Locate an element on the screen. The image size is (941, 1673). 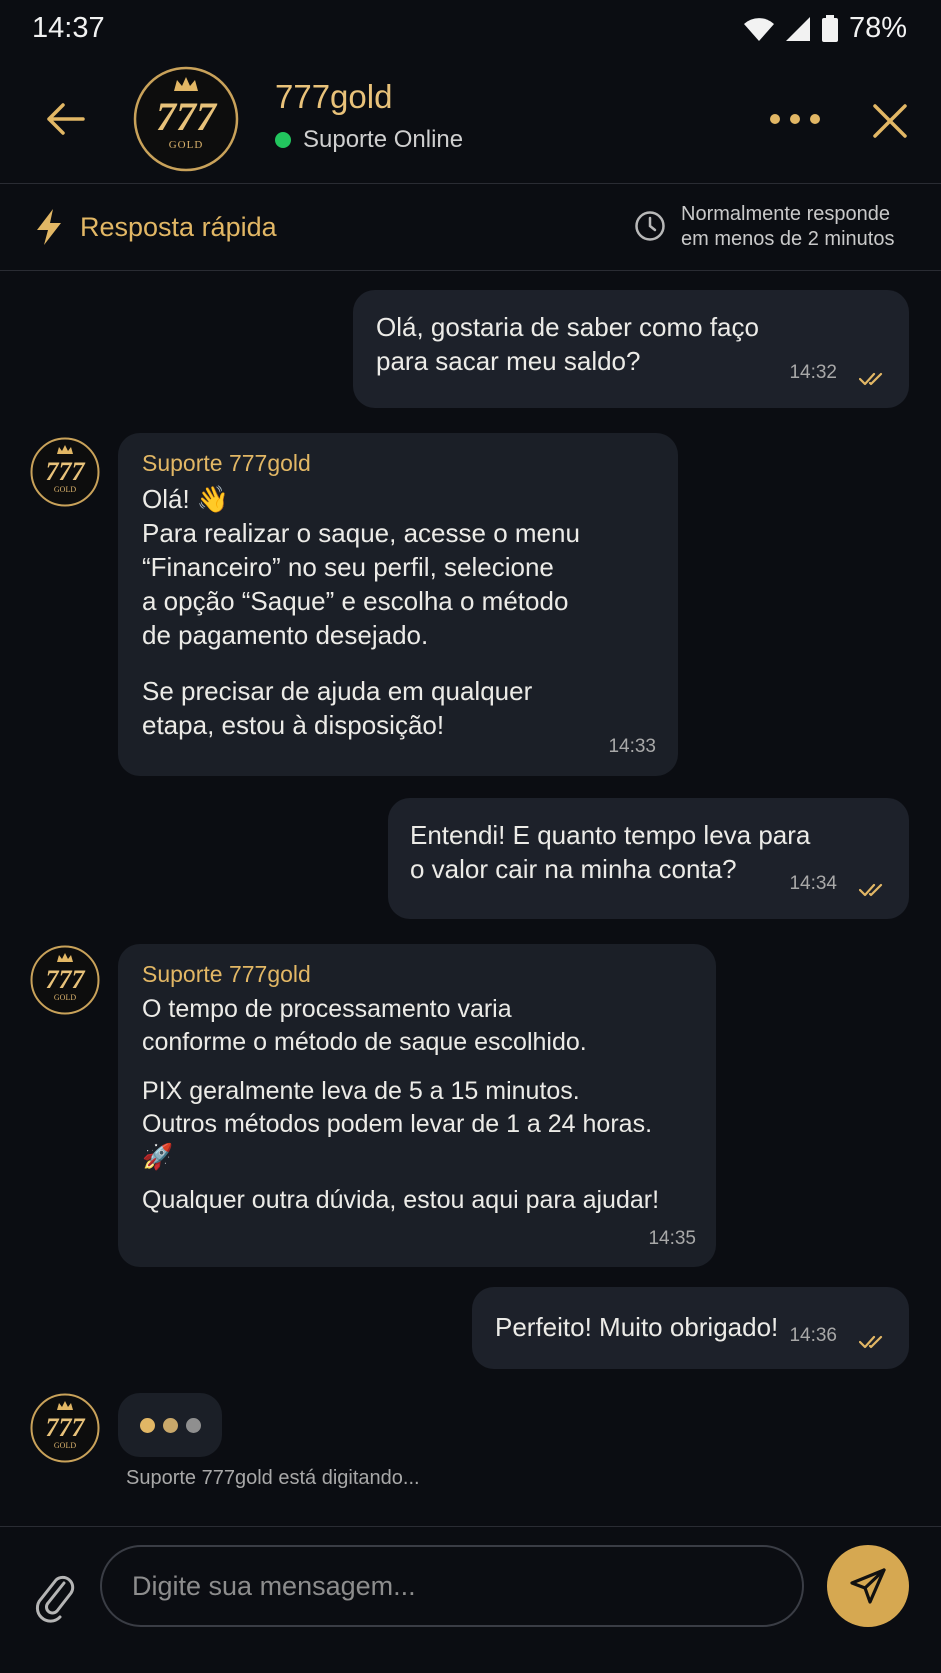
message-time: 14:32 is located at coordinates (813, 372).